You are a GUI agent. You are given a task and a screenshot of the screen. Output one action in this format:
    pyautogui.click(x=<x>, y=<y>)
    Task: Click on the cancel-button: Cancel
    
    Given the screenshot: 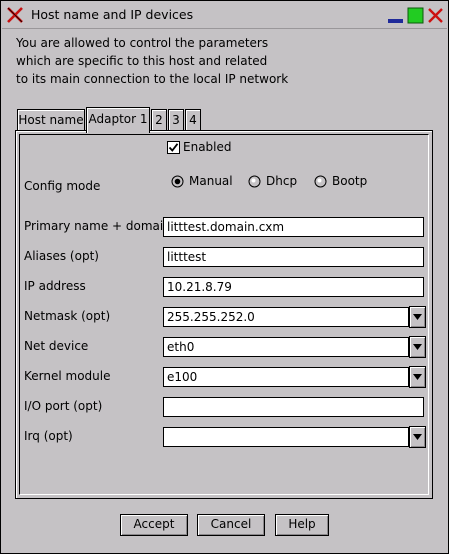 What is the action you would take?
    pyautogui.click(x=231, y=525)
    